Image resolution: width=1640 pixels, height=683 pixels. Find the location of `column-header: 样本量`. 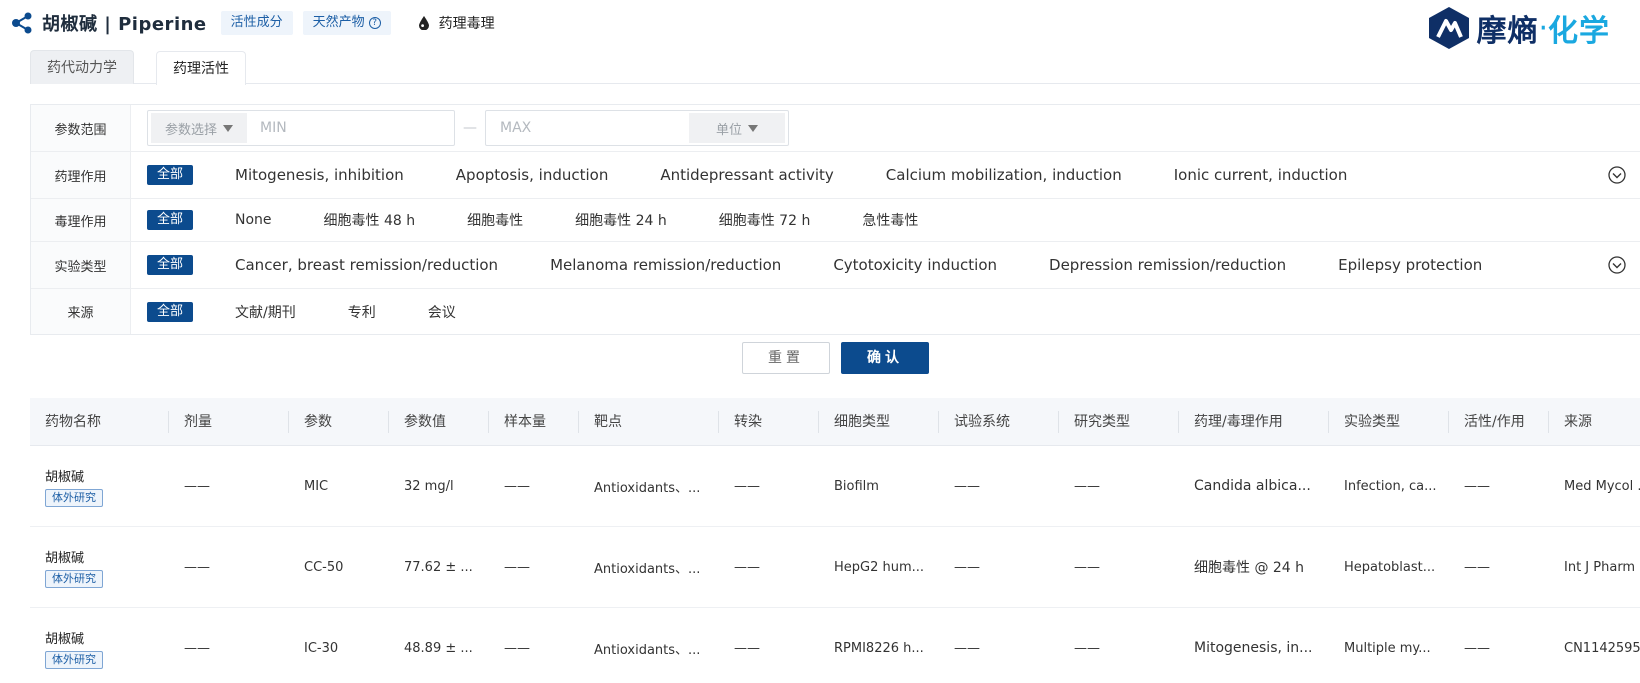

column-header: 样本量 is located at coordinates (534, 421).